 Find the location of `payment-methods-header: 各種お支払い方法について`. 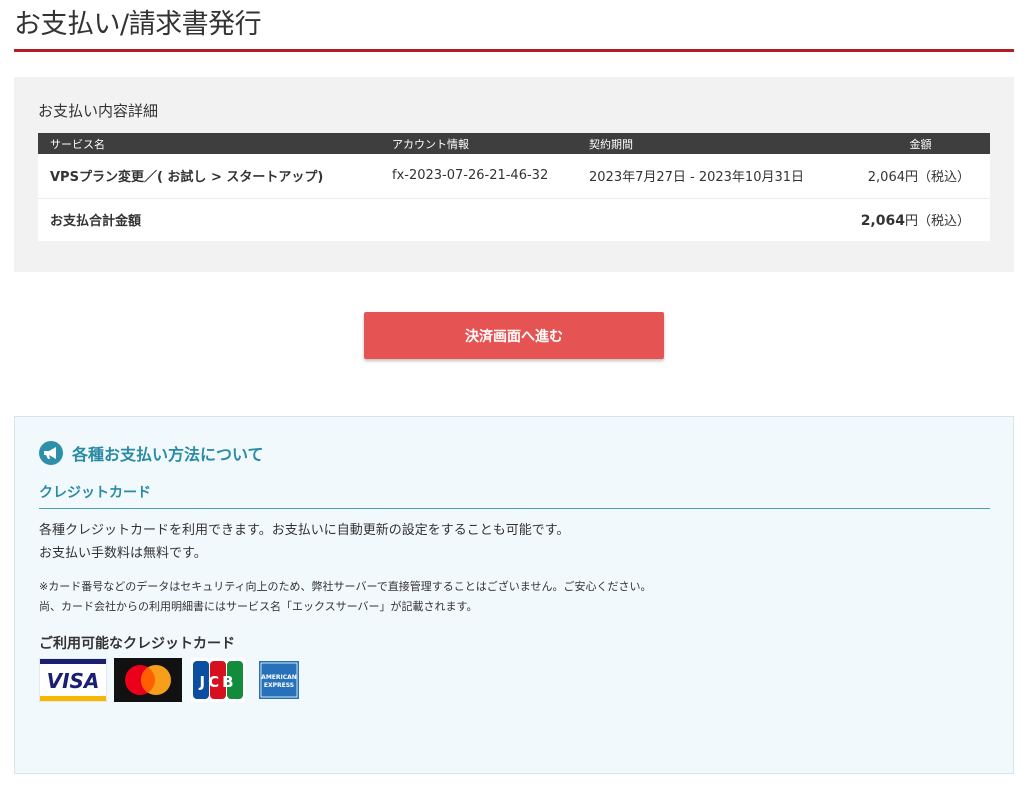

payment-methods-header: 各種お支払い方法について is located at coordinates (151, 453).